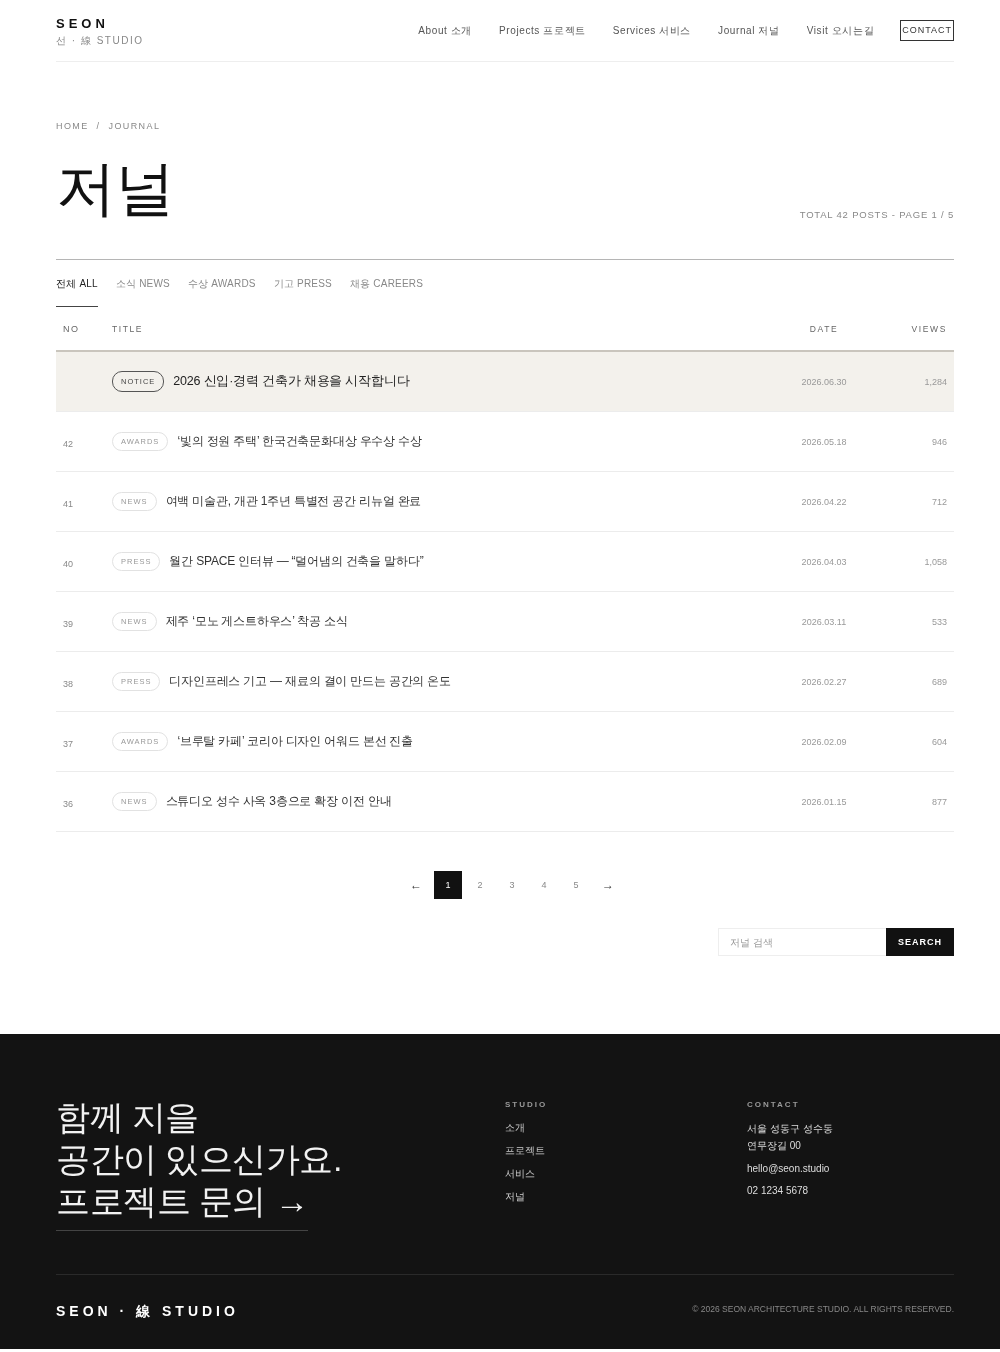 The width and height of the screenshot is (1000, 1352). Describe the element at coordinates (67, 803) in the screenshot. I see `post-number: 36` at that location.